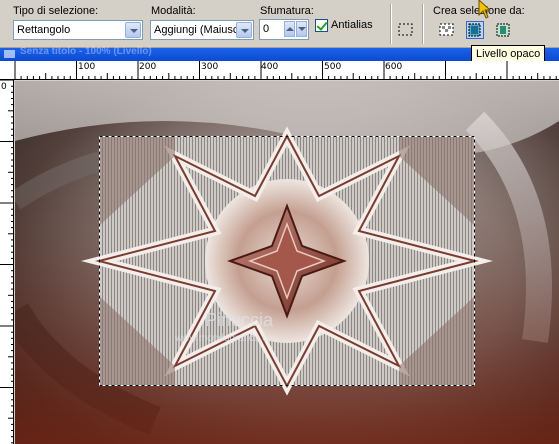 Image resolution: width=559 pixels, height=444 pixels. What do you see at coordinates (321, 25) in the screenshot?
I see `antialias-checkbox` at bounding box center [321, 25].